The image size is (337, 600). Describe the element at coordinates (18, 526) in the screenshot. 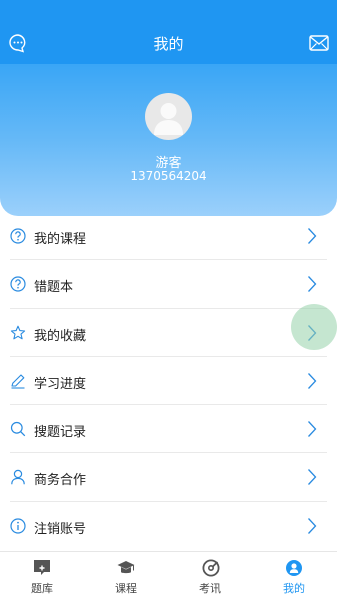

I see `info-circle-icon` at that location.